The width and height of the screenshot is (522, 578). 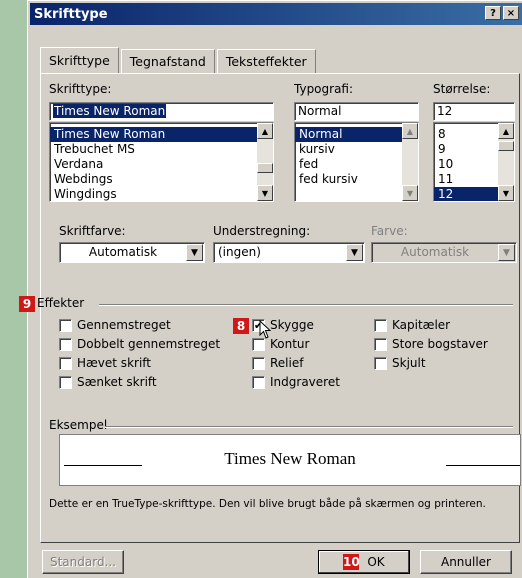 What do you see at coordinates (79, 60) in the screenshot?
I see `tab-font: Skrifttype` at bounding box center [79, 60].